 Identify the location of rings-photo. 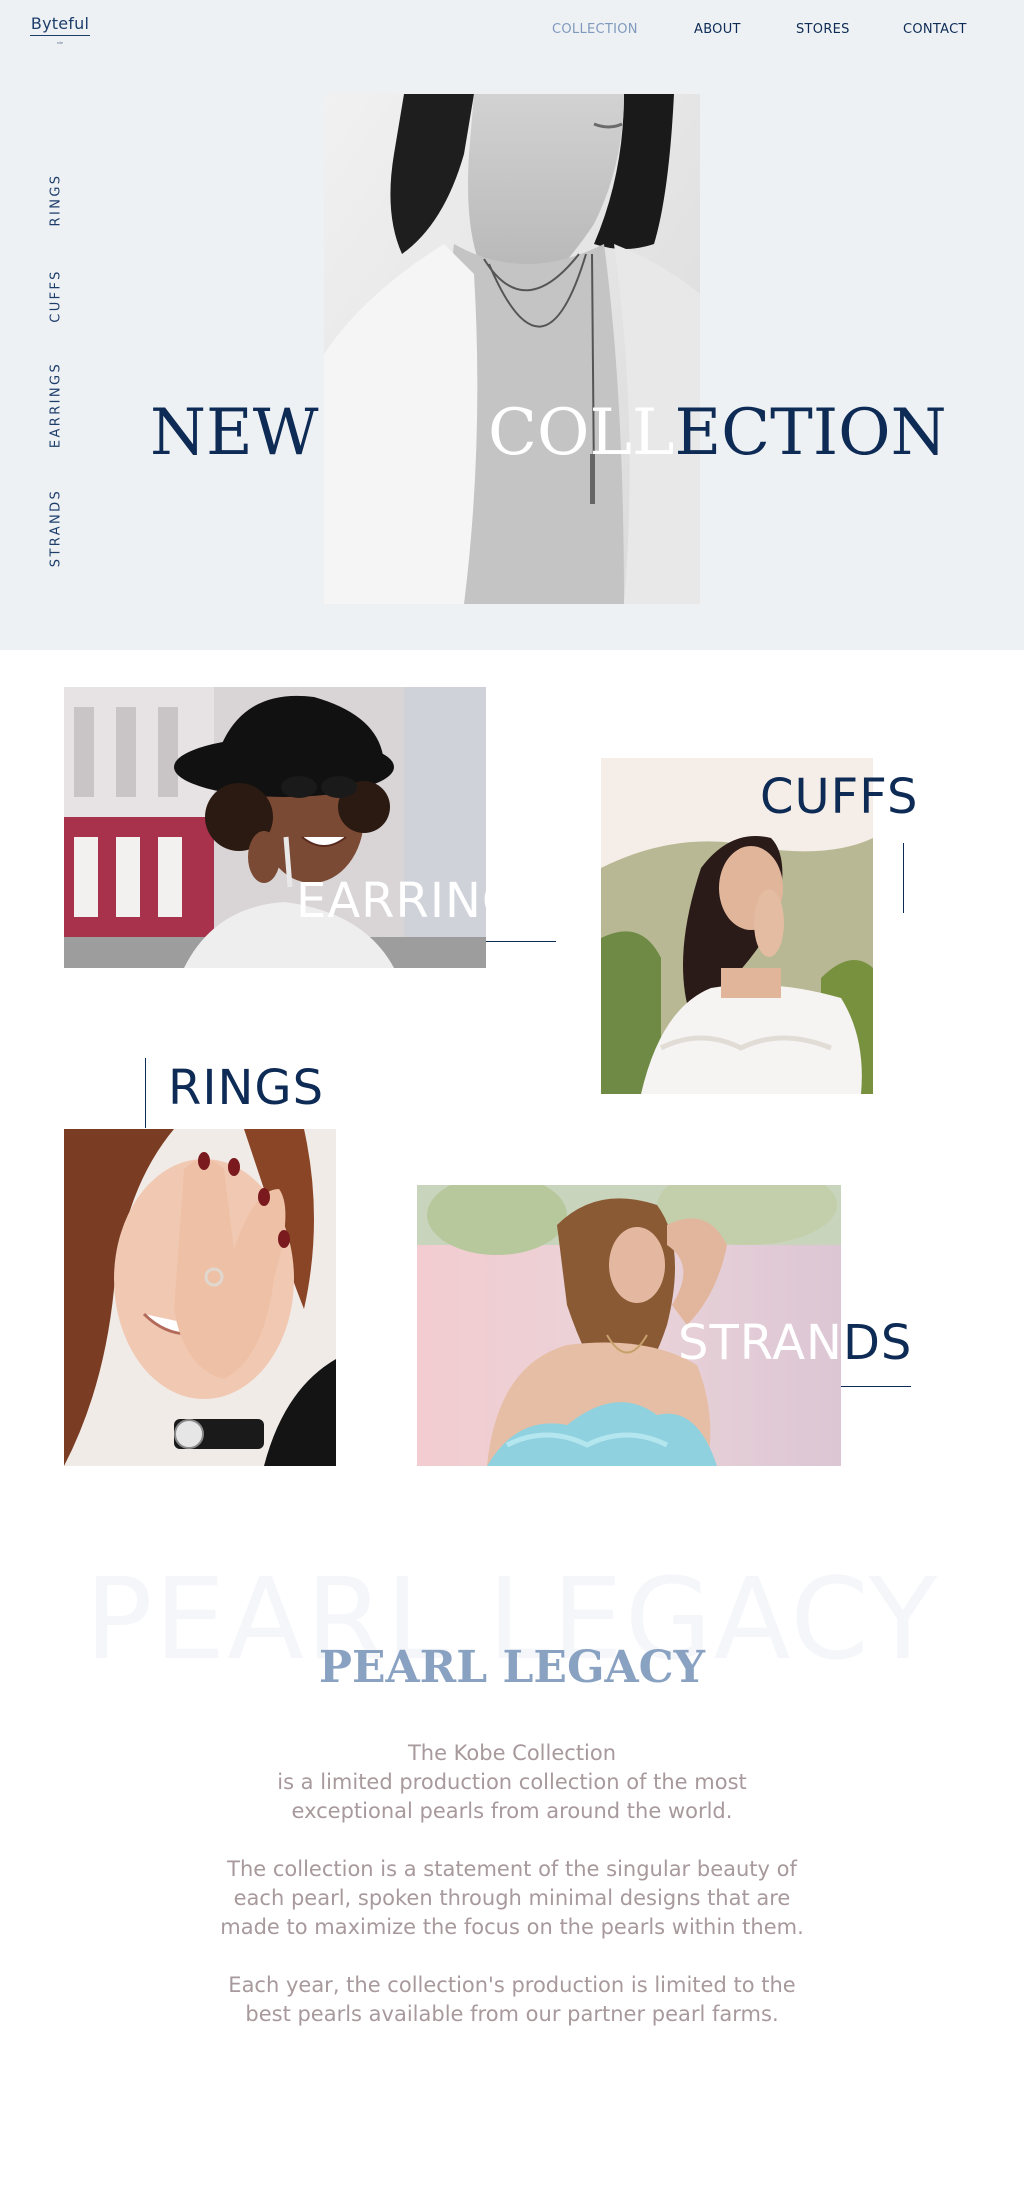
(200, 1297).